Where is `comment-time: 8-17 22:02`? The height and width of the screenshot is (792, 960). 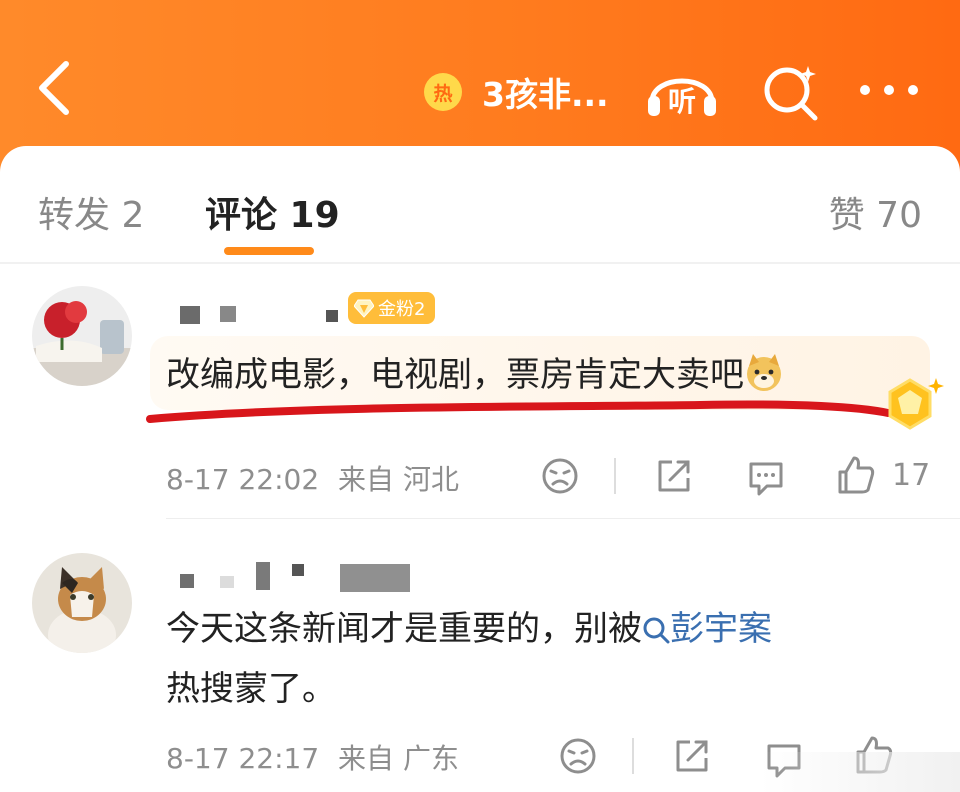
comment-time: 8-17 22:02 is located at coordinates (243, 479).